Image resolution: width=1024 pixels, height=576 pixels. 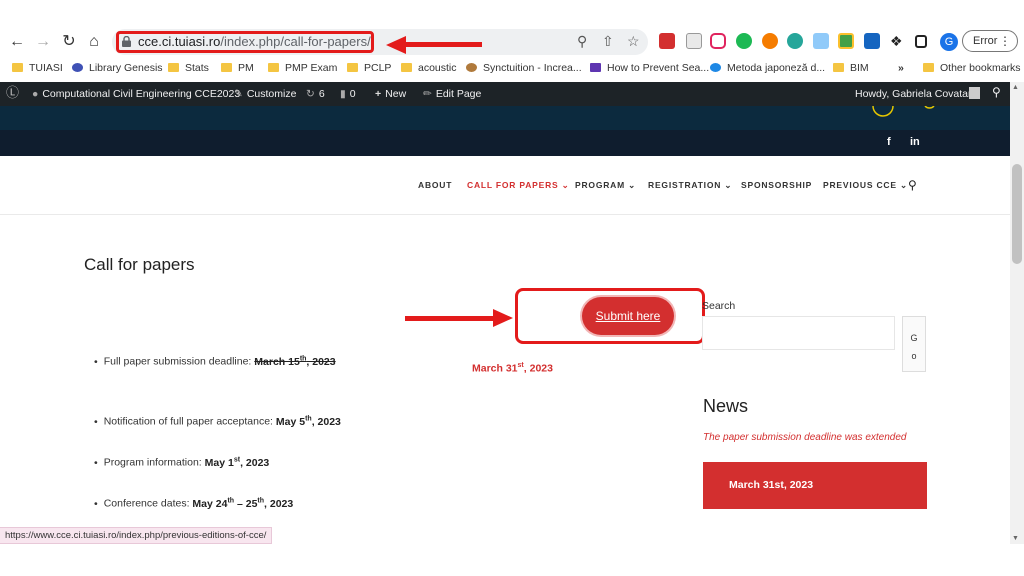 I want to click on scrollbar-thumb, so click(x=1017, y=214).